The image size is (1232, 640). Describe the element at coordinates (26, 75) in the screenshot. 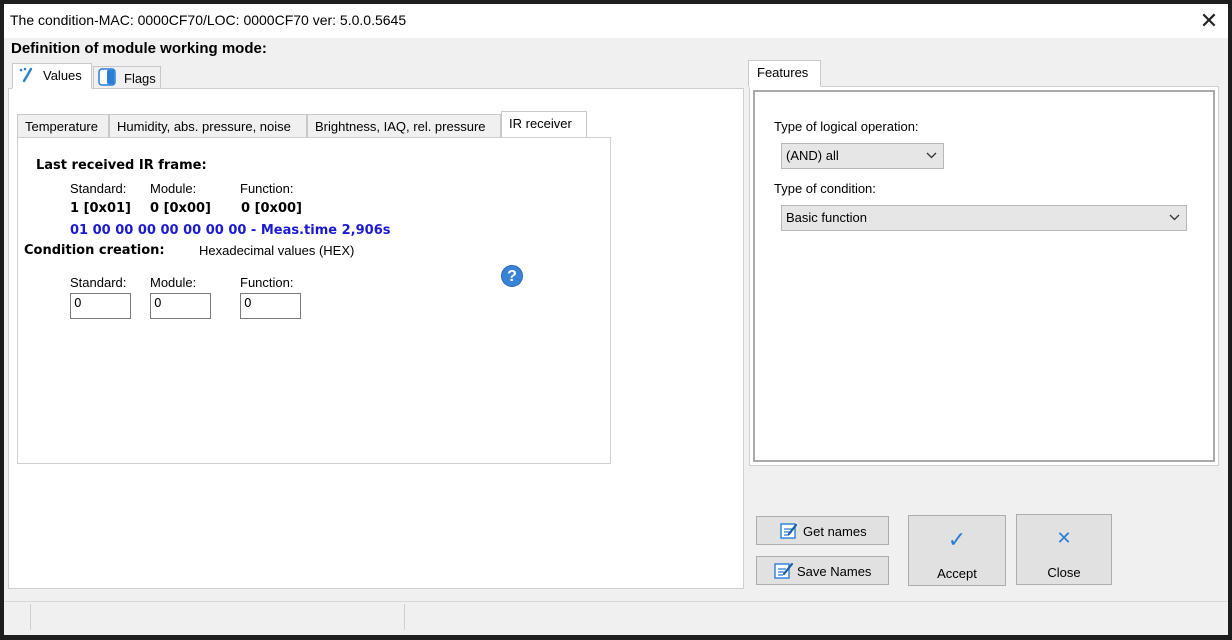

I see `values-icon` at that location.